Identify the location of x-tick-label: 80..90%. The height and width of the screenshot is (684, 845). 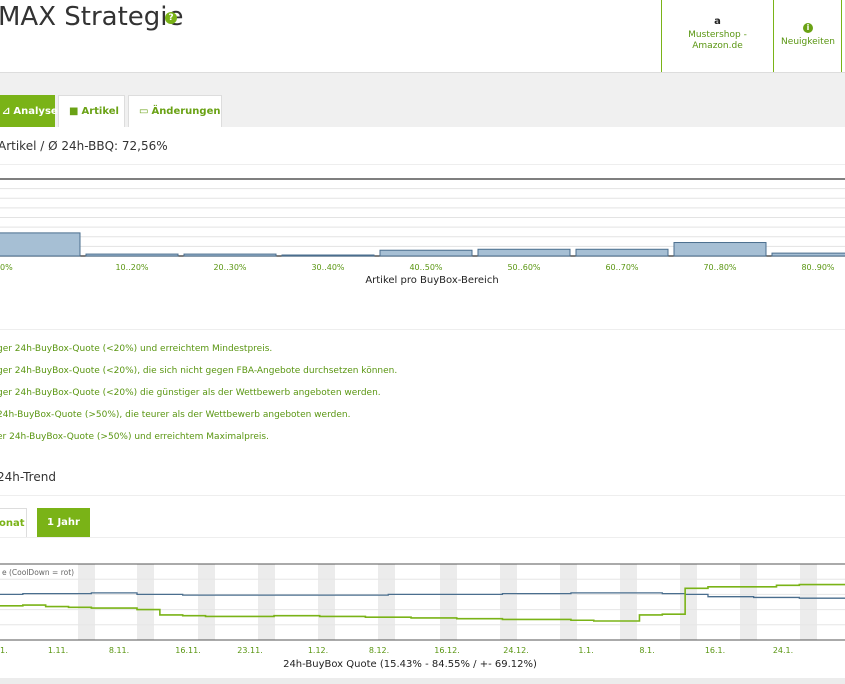
(817, 267).